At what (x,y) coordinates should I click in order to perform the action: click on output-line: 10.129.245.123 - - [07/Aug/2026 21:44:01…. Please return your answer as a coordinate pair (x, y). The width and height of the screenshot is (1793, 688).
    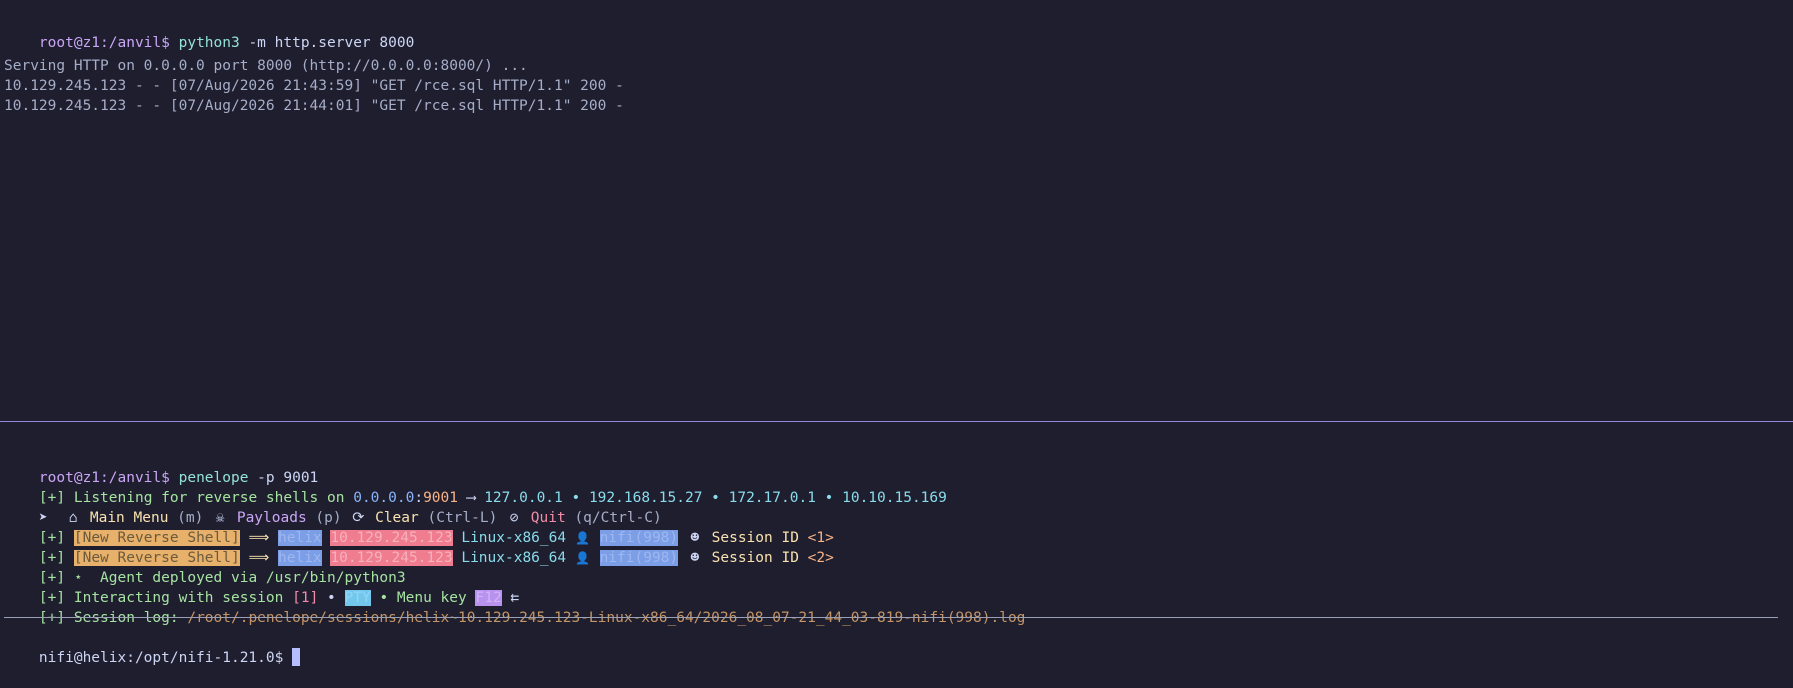
    Looking at the image, I should click on (314, 106).